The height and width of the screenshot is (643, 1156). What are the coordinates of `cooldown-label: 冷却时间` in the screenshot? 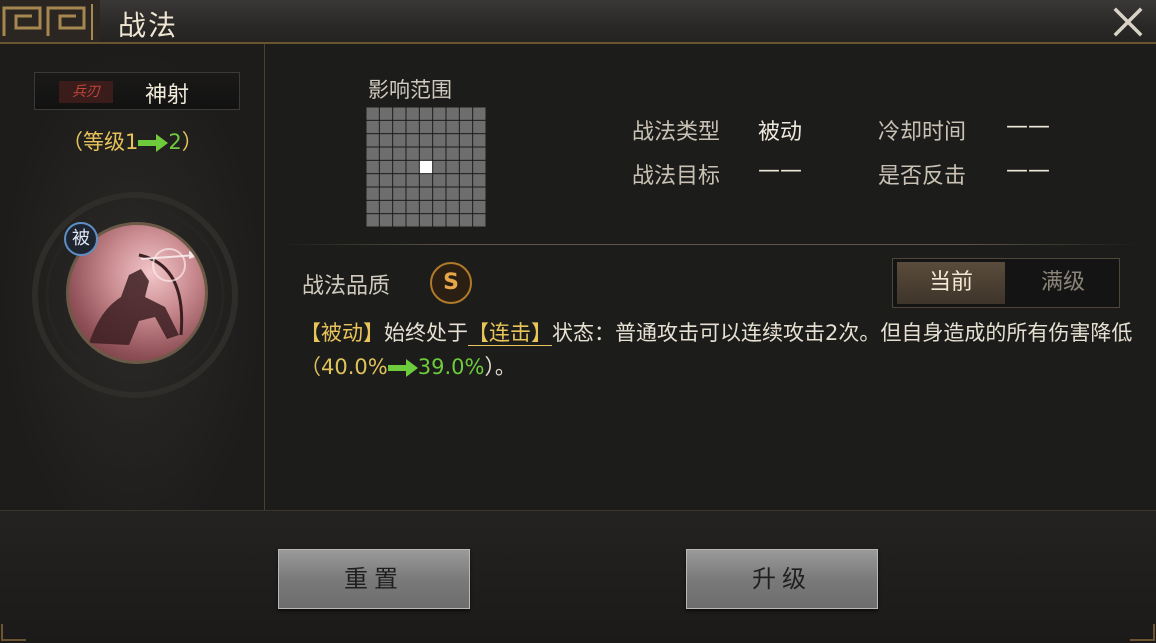 It's located at (922, 132).